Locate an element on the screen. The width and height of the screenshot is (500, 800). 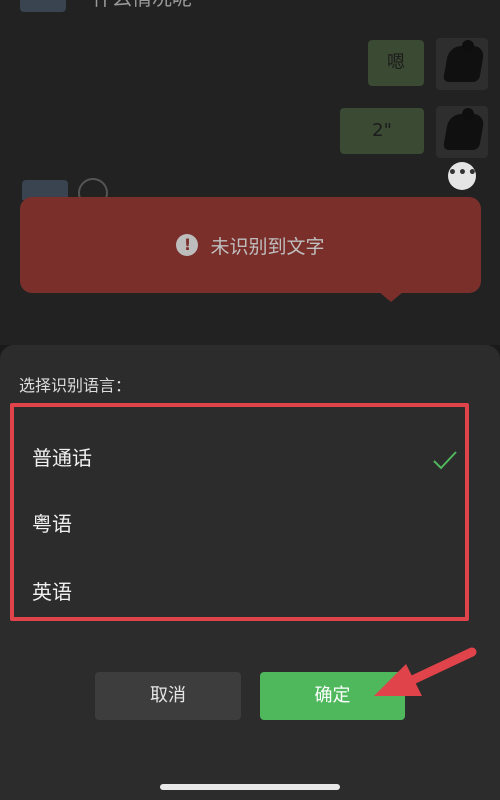
chat-bubble-text: 嗯 is located at coordinates (396, 62).